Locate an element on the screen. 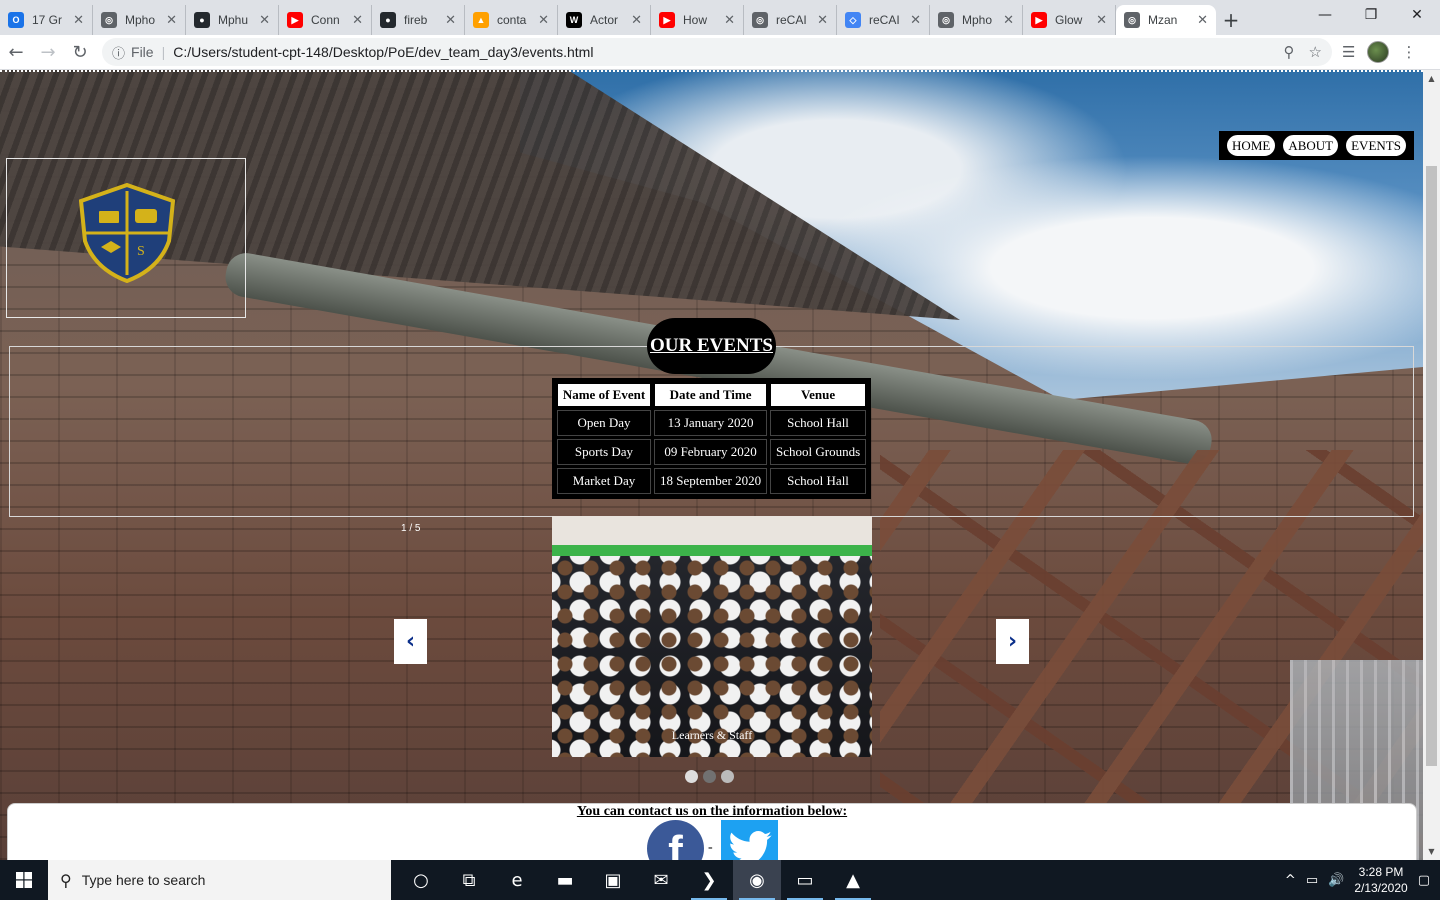 This screenshot has width=1440, height=900. browser-tab: ◇ reCAI ✕ is located at coordinates (883, 20).